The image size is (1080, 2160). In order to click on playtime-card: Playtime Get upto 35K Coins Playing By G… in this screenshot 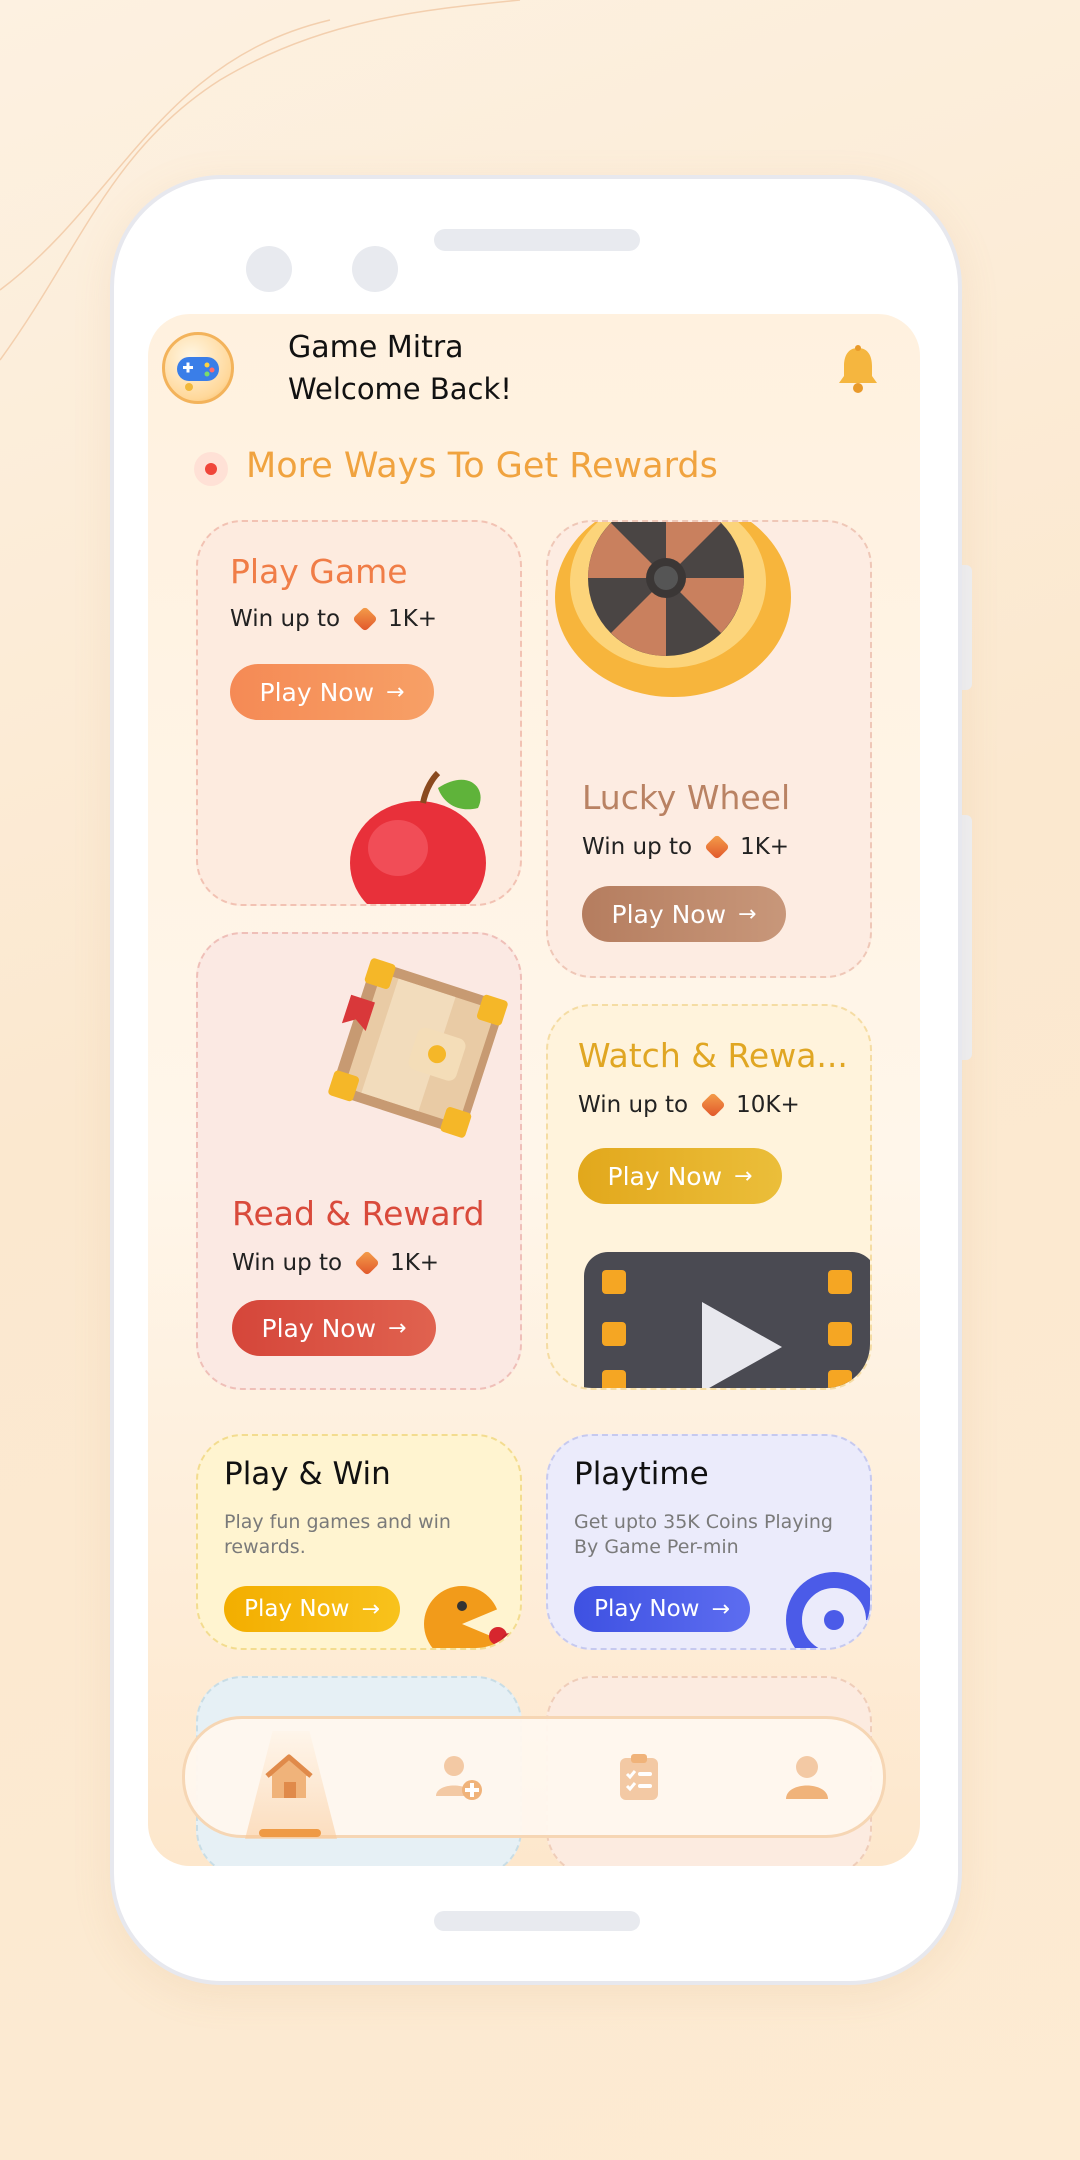, I will do `click(709, 1542)`.